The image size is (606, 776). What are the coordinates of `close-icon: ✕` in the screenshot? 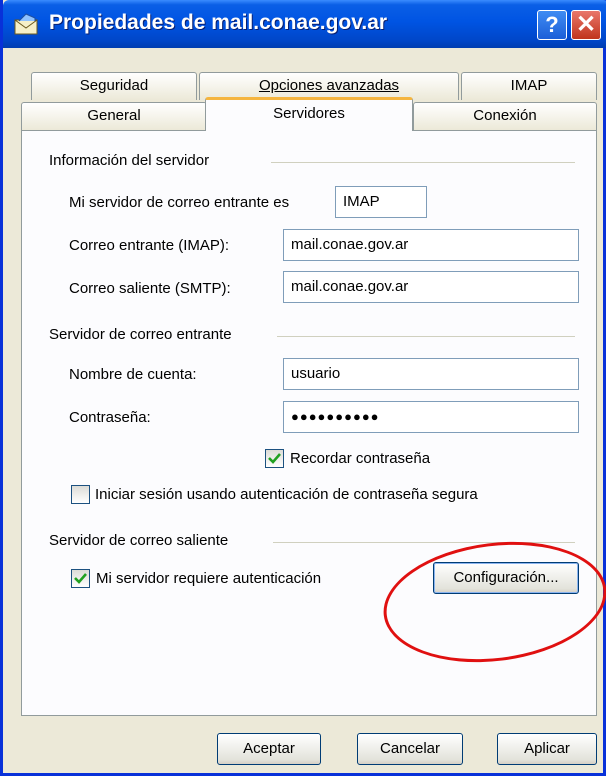 It's located at (586, 24).